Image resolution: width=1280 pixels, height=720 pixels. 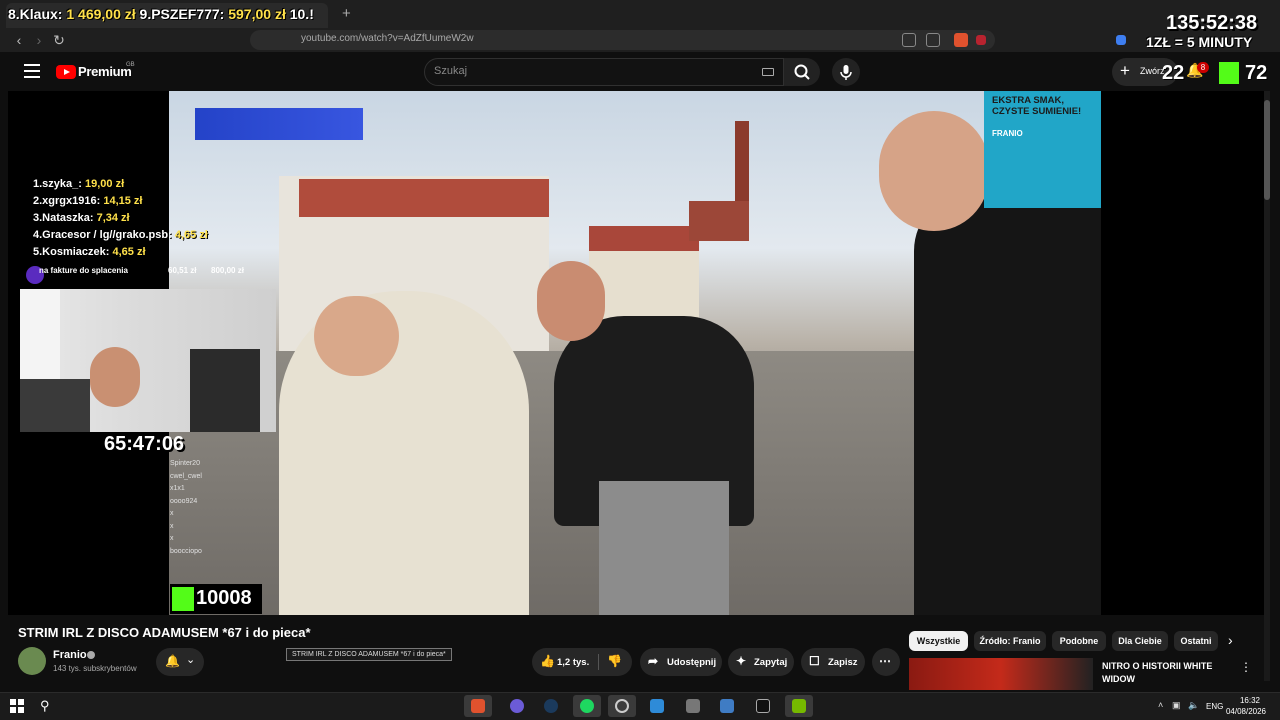 What do you see at coordinates (693, 706) in the screenshot?
I see `network-app-icon` at bounding box center [693, 706].